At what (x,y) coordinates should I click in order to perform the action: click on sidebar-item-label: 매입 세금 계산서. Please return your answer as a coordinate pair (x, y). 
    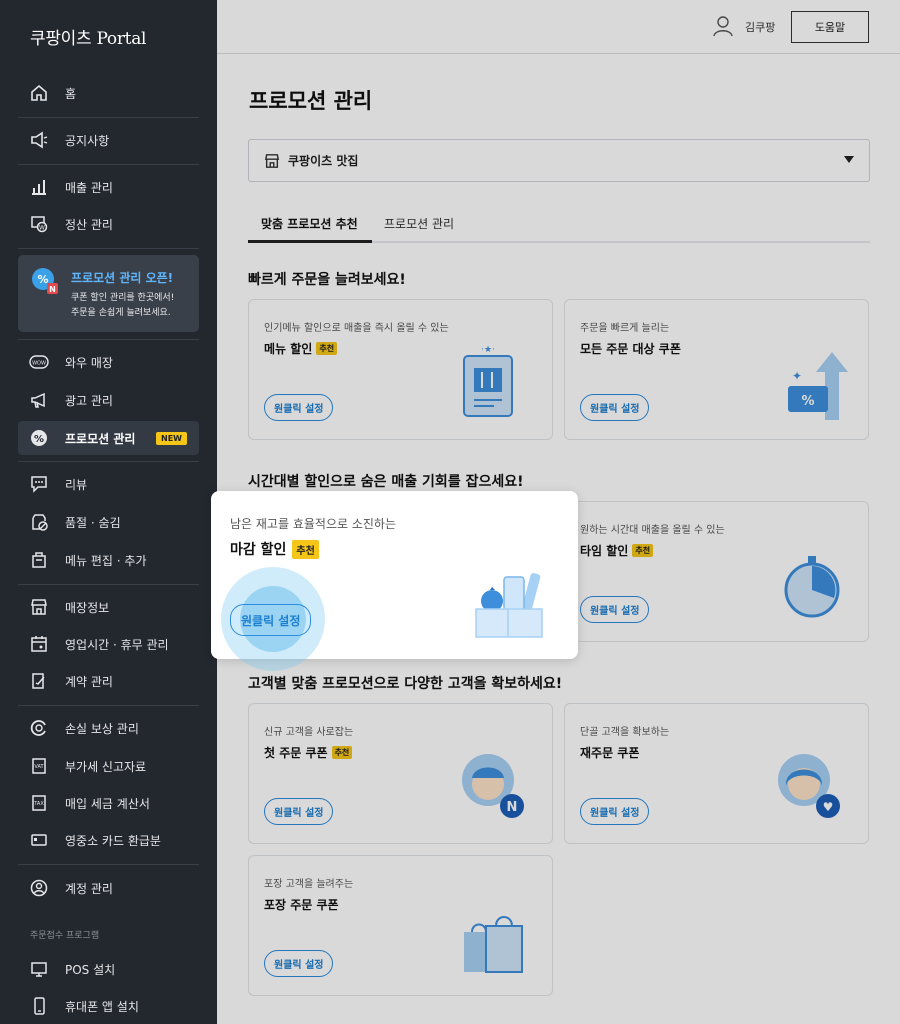
    Looking at the image, I should click on (107, 803).